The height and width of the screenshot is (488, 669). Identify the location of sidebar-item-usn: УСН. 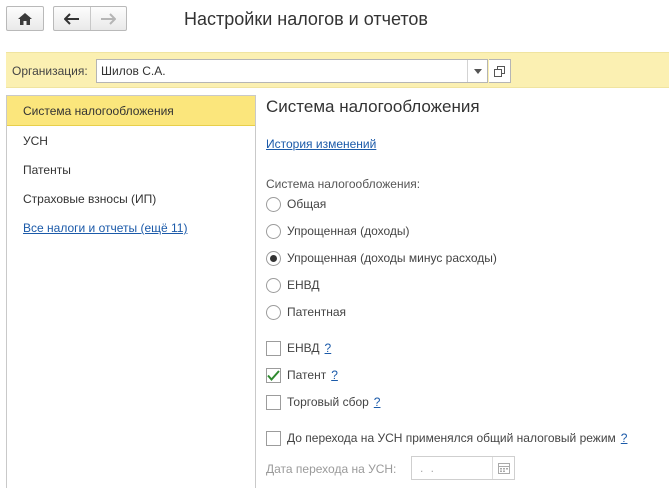
(131, 141).